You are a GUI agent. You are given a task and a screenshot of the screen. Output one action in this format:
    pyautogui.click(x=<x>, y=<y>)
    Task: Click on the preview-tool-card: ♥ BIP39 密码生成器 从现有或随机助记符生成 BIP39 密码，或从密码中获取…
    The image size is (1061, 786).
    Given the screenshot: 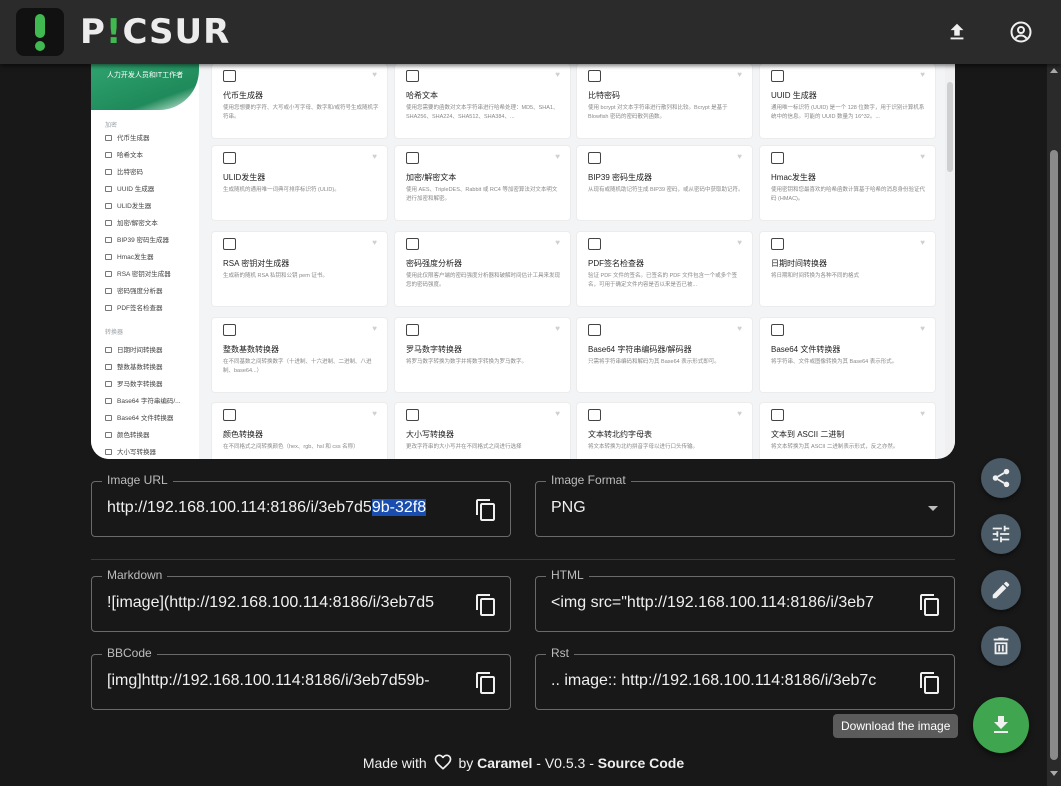 What is the action you would take?
    pyautogui.click(x=664, y=183)
    